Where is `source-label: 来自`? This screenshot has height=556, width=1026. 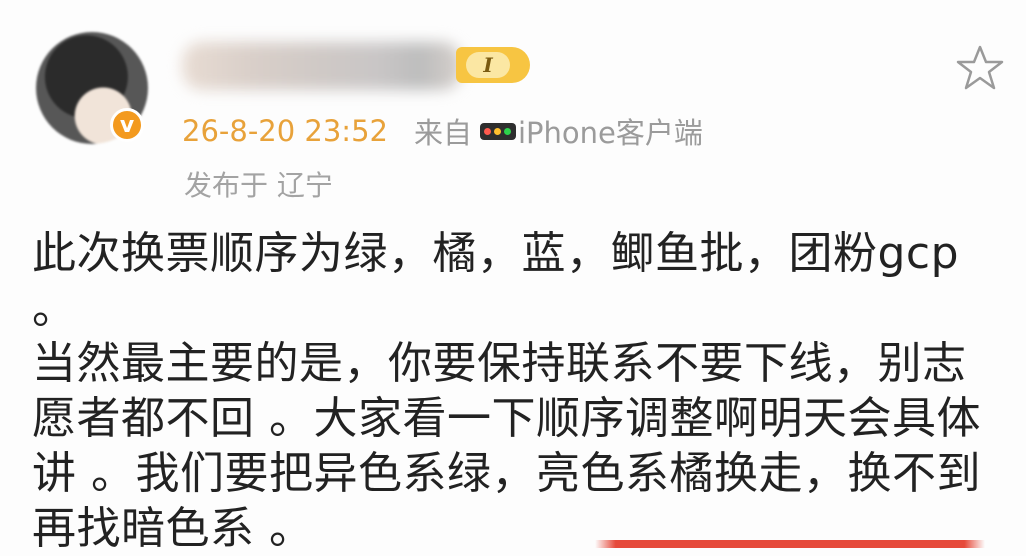 source-label: 来自 is located at coordinates (442, 133).